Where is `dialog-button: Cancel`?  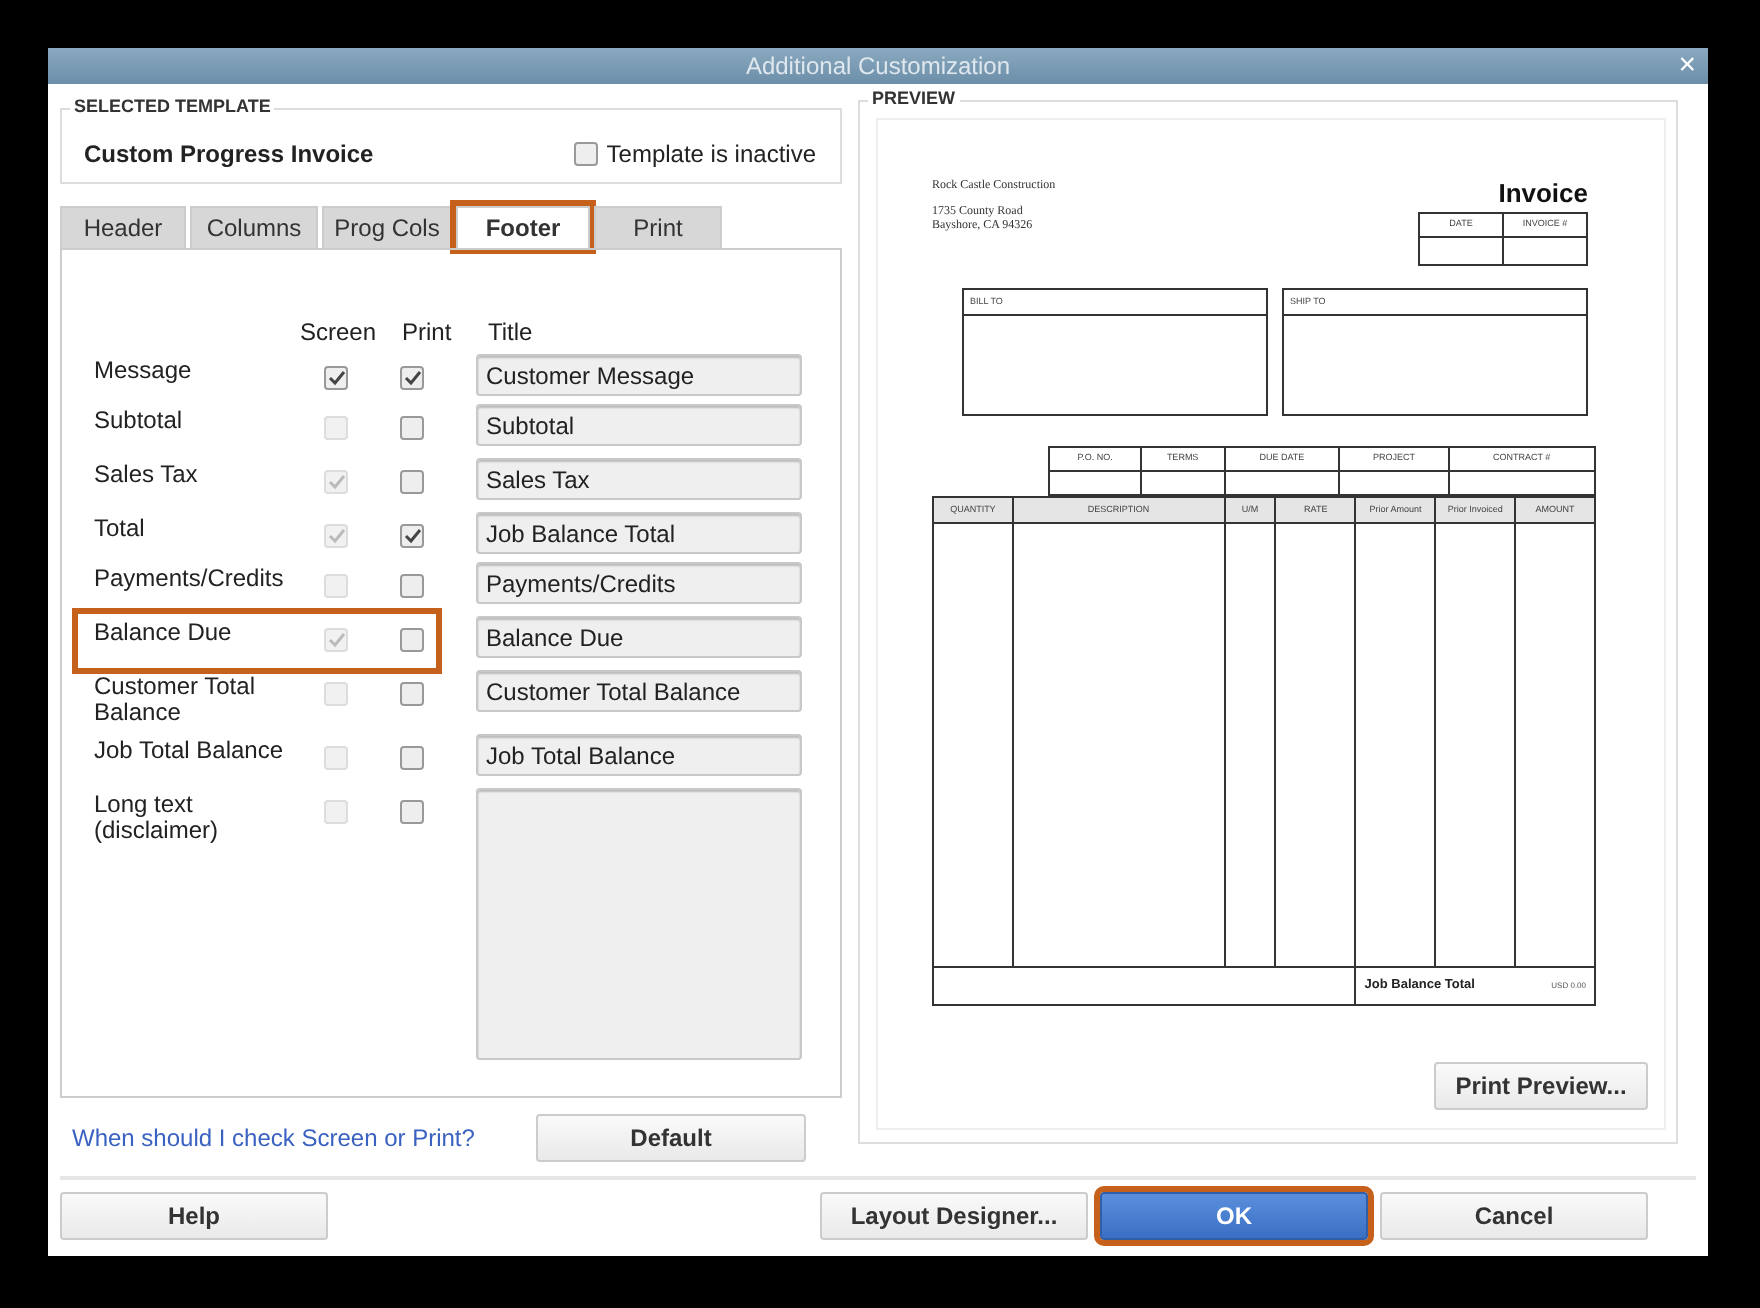 dialog-button: Cancel is located at coordinates (1514, 1216).